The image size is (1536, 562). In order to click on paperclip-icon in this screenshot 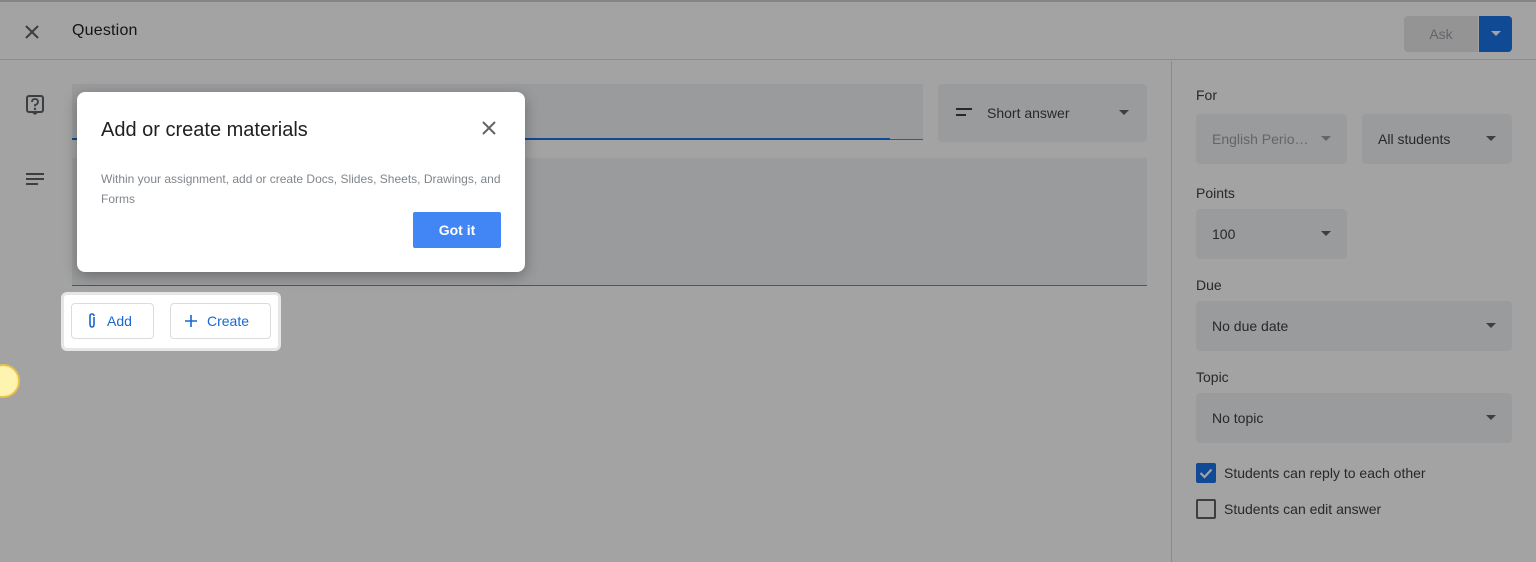, I will do `click(92, 320)`.